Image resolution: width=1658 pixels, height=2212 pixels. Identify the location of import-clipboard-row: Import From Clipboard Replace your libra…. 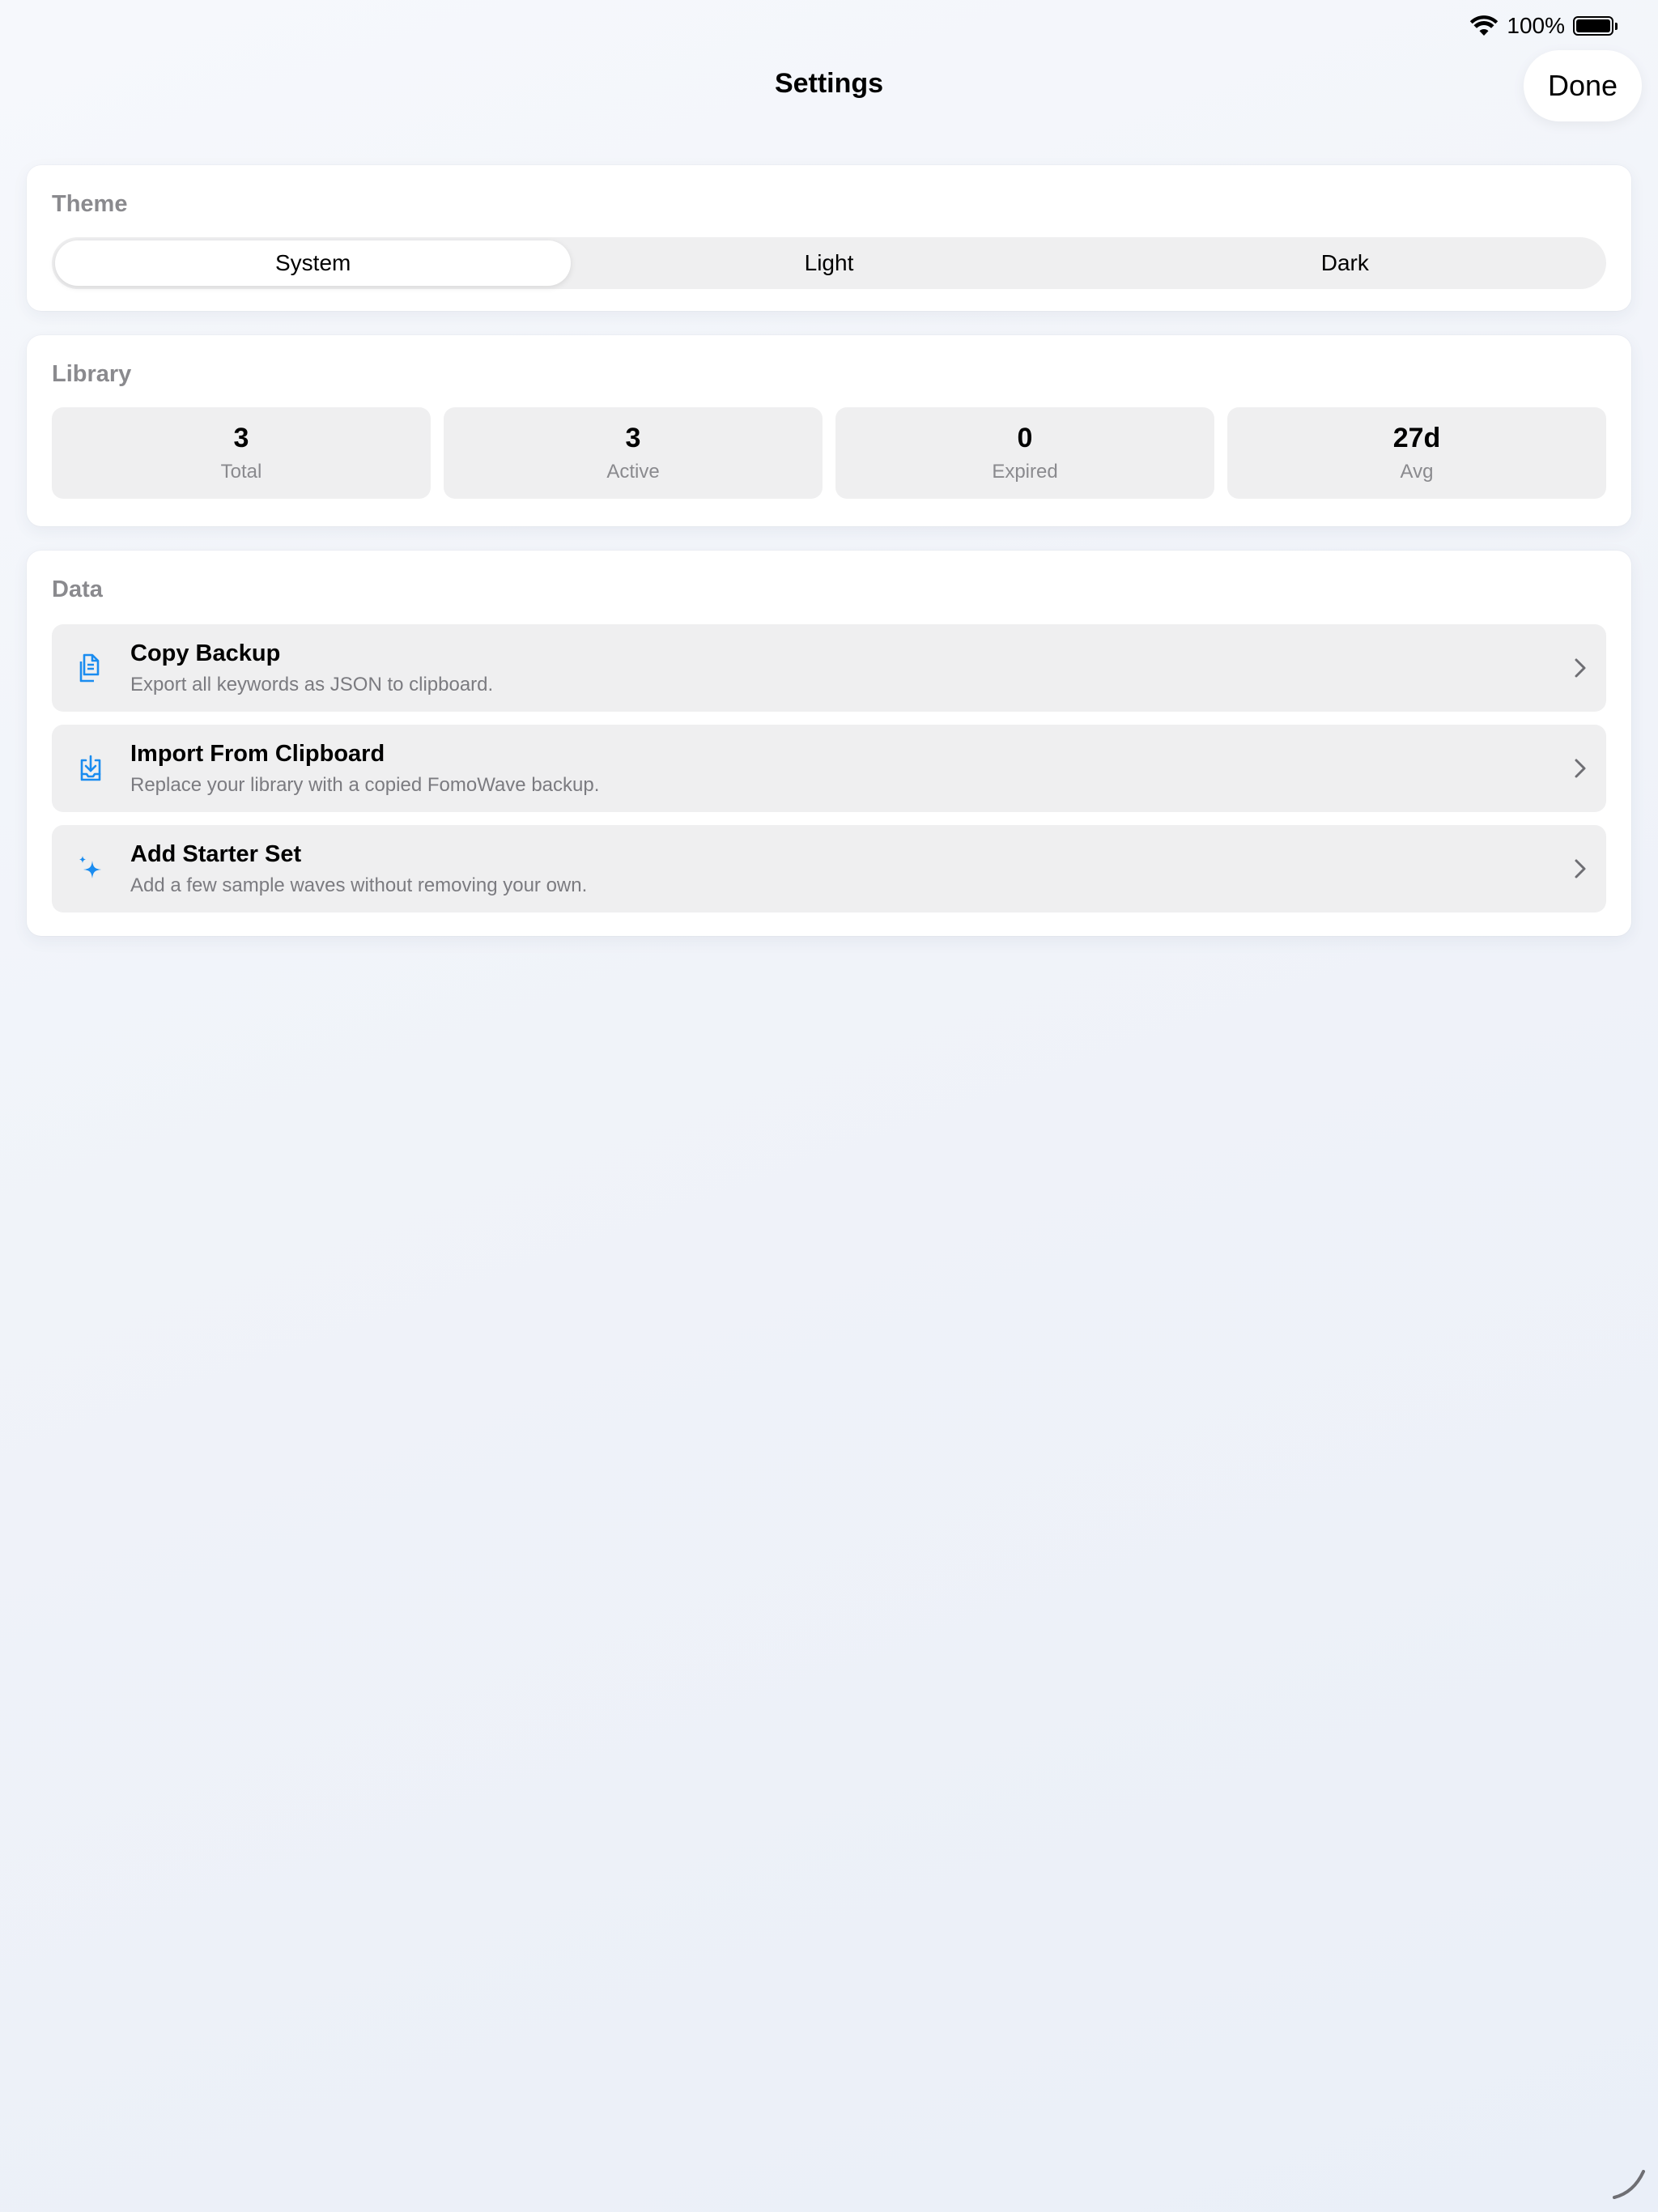
(829, 769).